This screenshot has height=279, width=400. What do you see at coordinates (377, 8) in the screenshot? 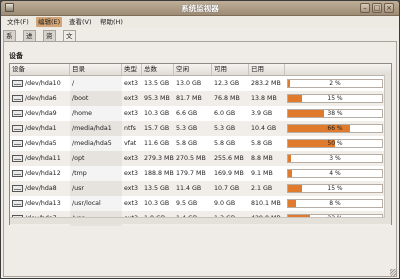
I see `maximize-icon: □` at bounding box center [377, 8].